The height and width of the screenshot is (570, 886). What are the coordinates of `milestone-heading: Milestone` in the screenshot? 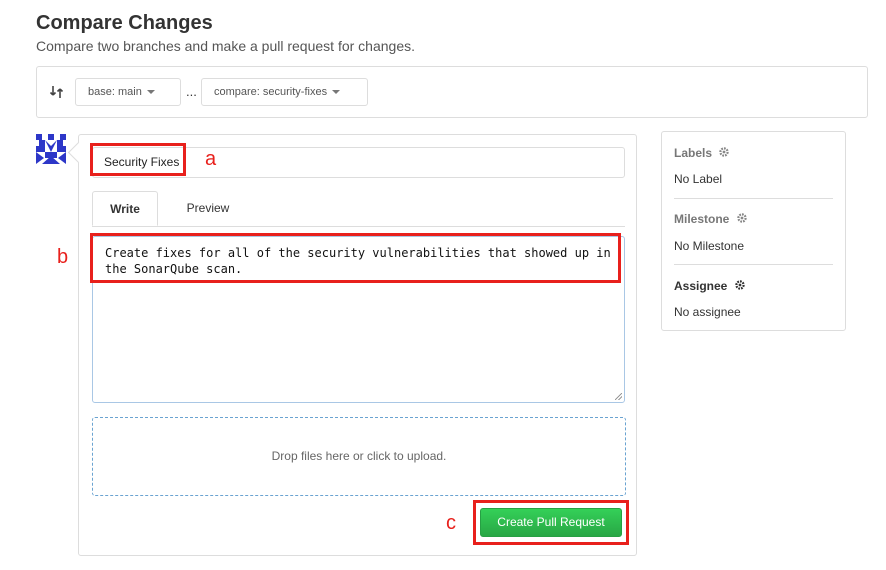 It's located at (711, 219).